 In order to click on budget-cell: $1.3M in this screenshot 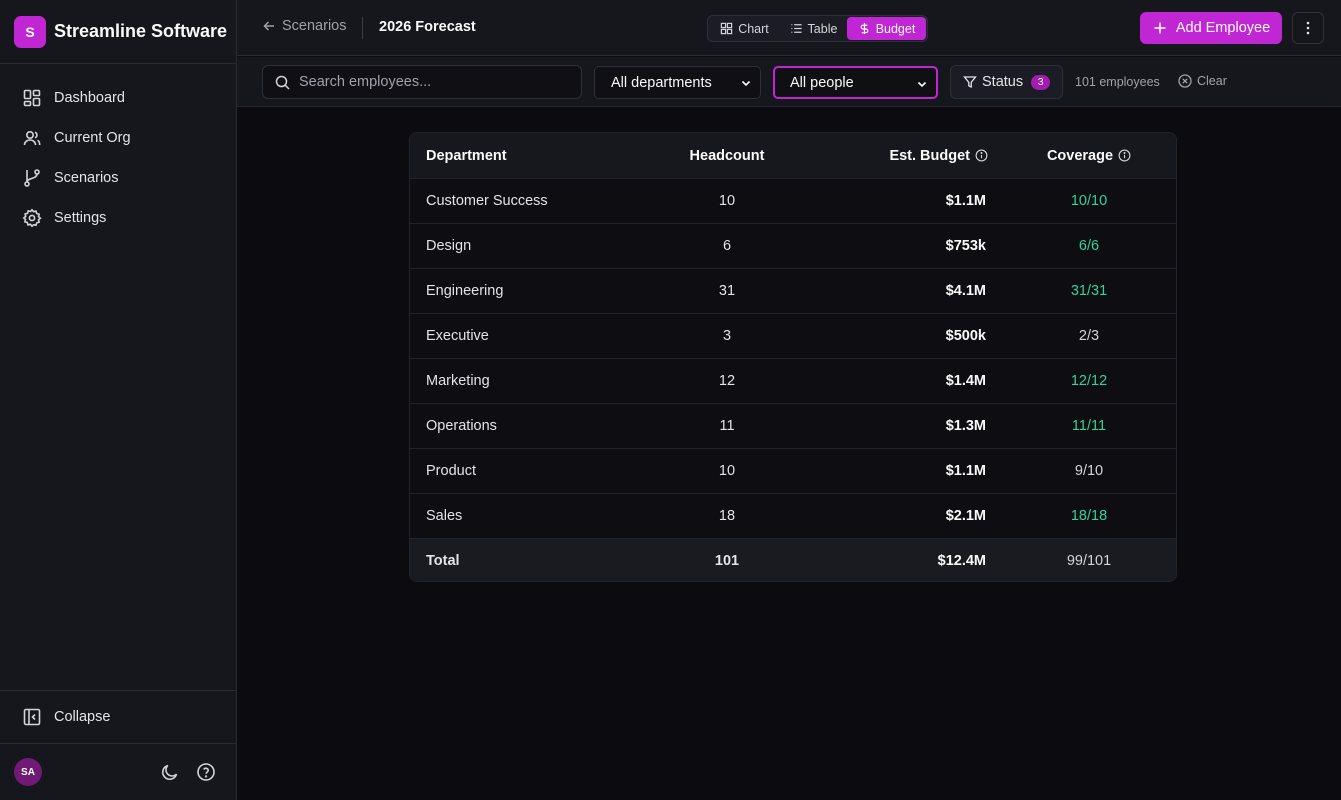, I will do `click(965, 426)`.